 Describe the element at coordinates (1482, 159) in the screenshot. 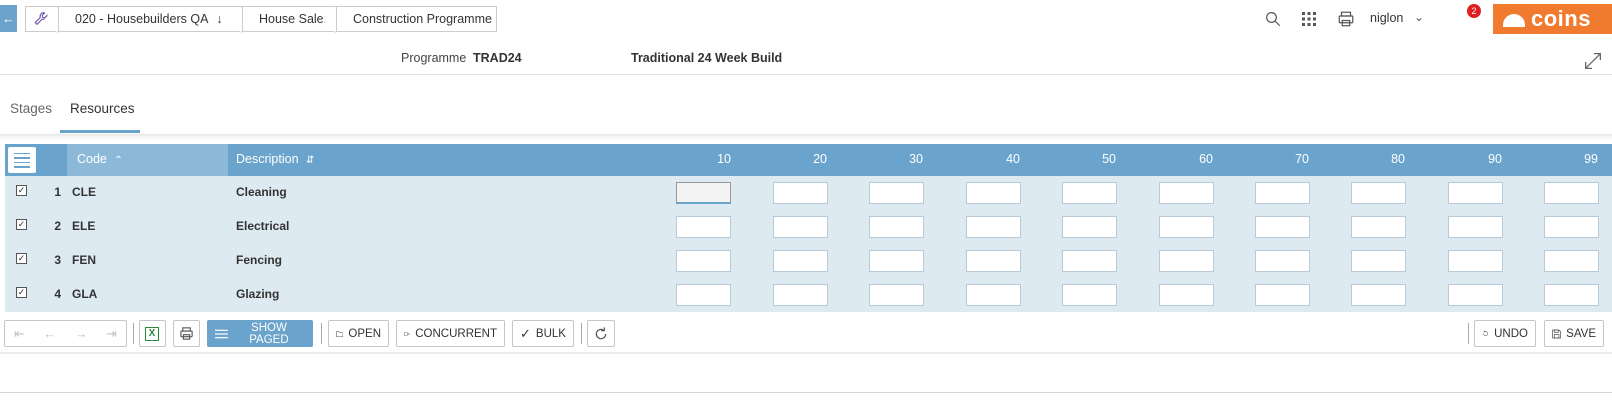

I see `column-header-stage: 90` at that location.